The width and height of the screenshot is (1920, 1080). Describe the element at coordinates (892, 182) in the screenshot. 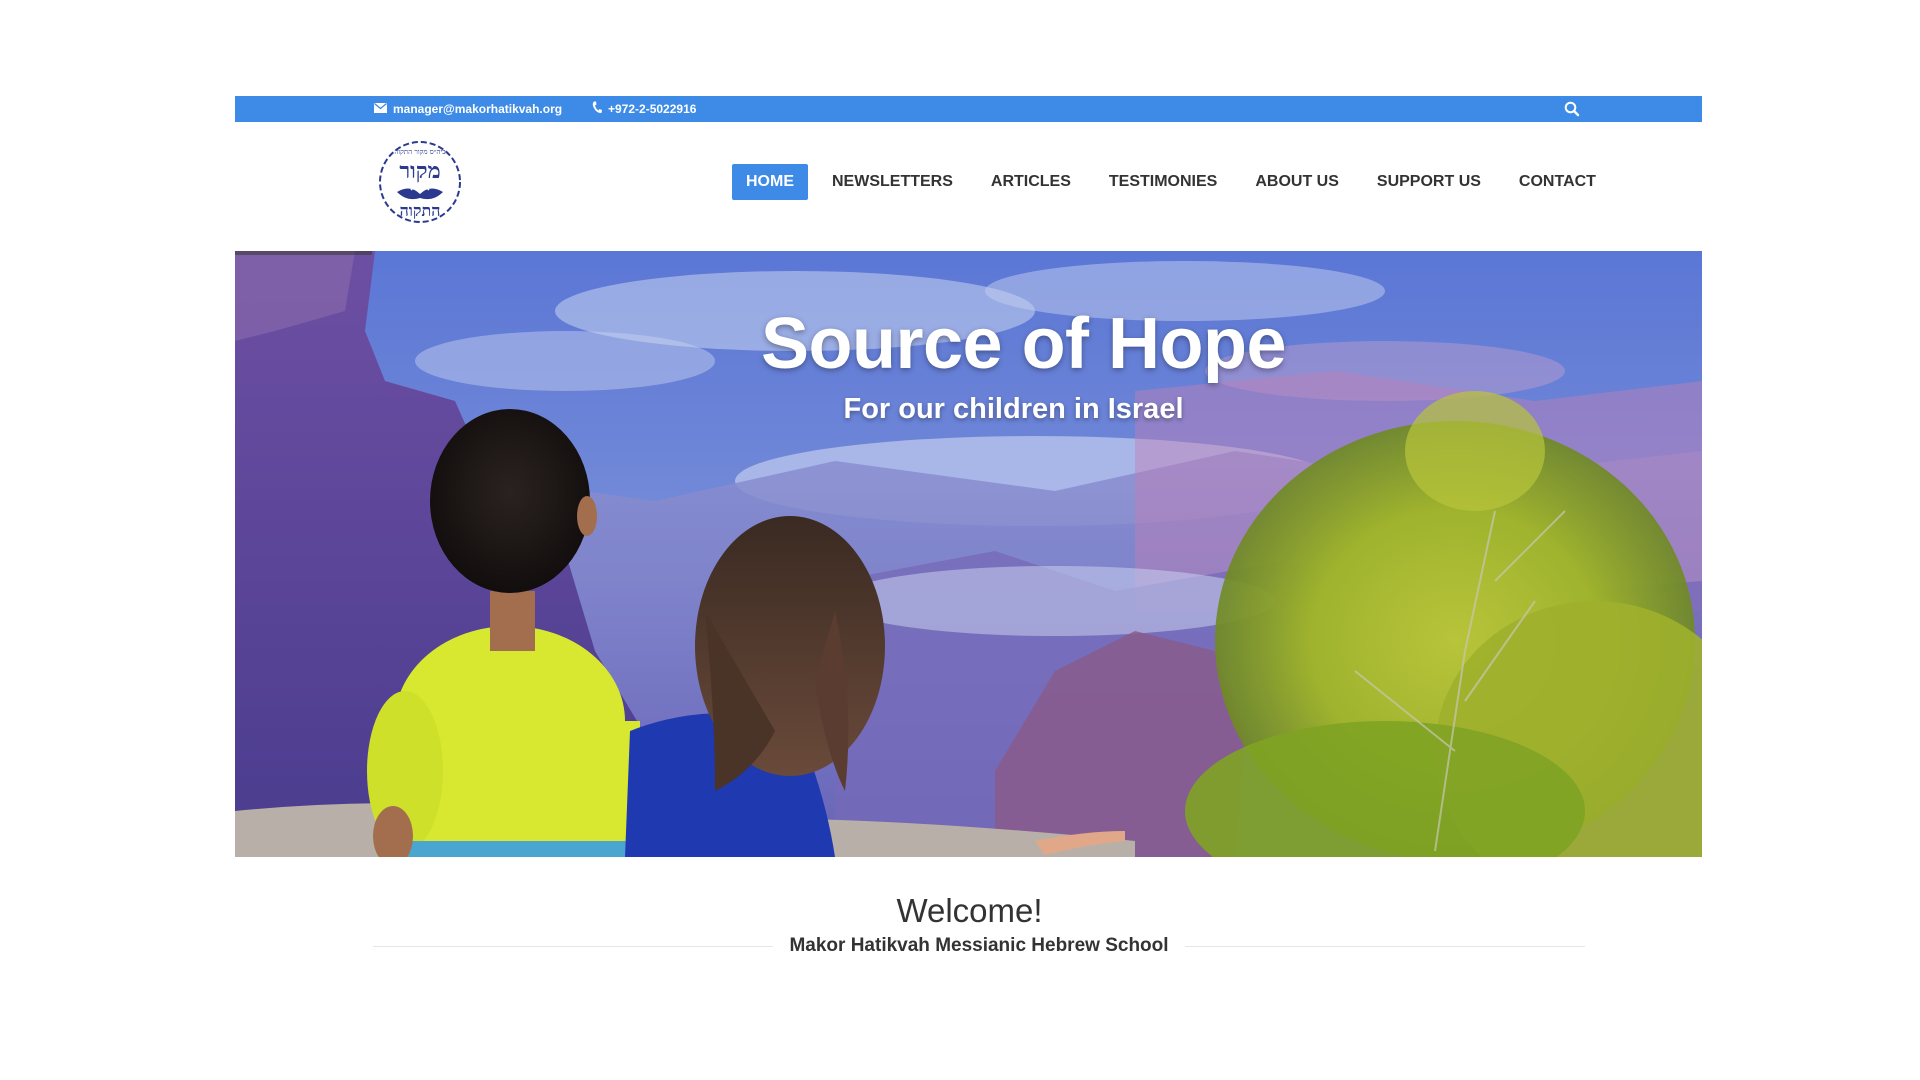

I see `nav-newsletters: NEWSLETTERS` at that location.